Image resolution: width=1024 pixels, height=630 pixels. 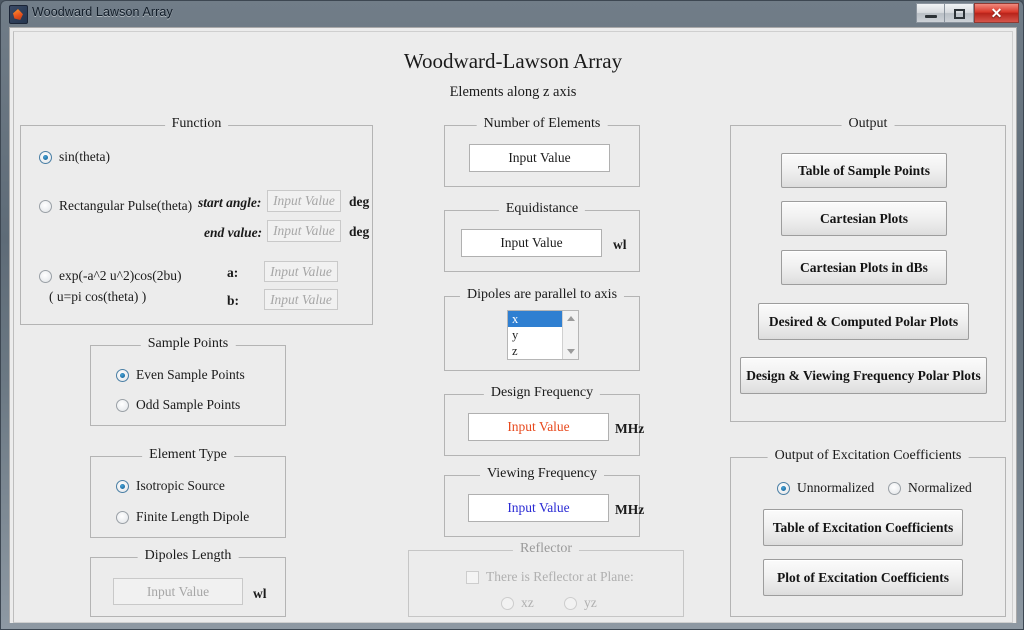 I want to click on end-value-label: end value:, so click(x=233, y=232).